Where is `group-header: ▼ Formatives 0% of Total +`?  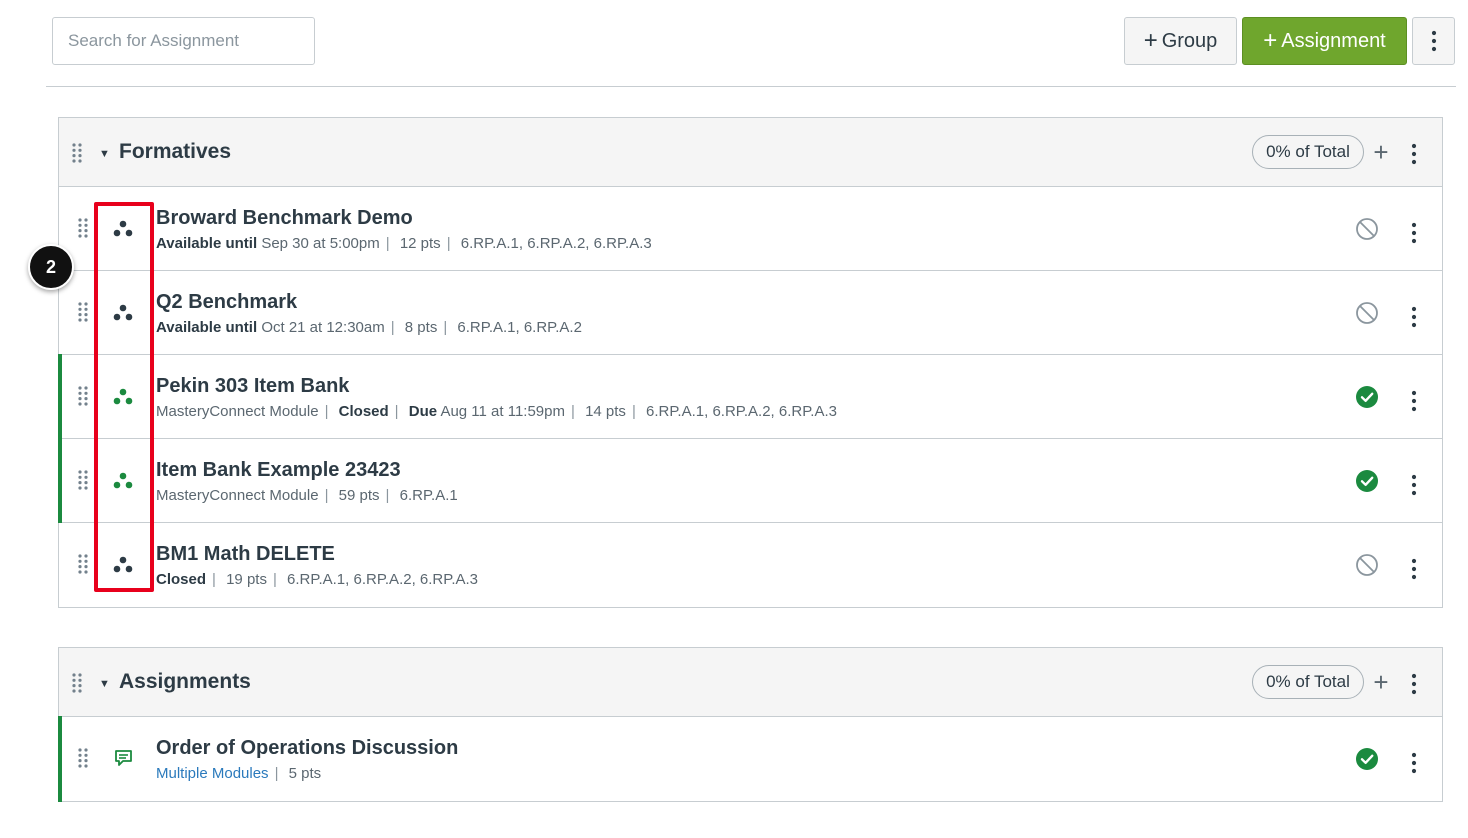 group-header: ▼ Formatives 0% of Total + is located at coordinates (750, 152).